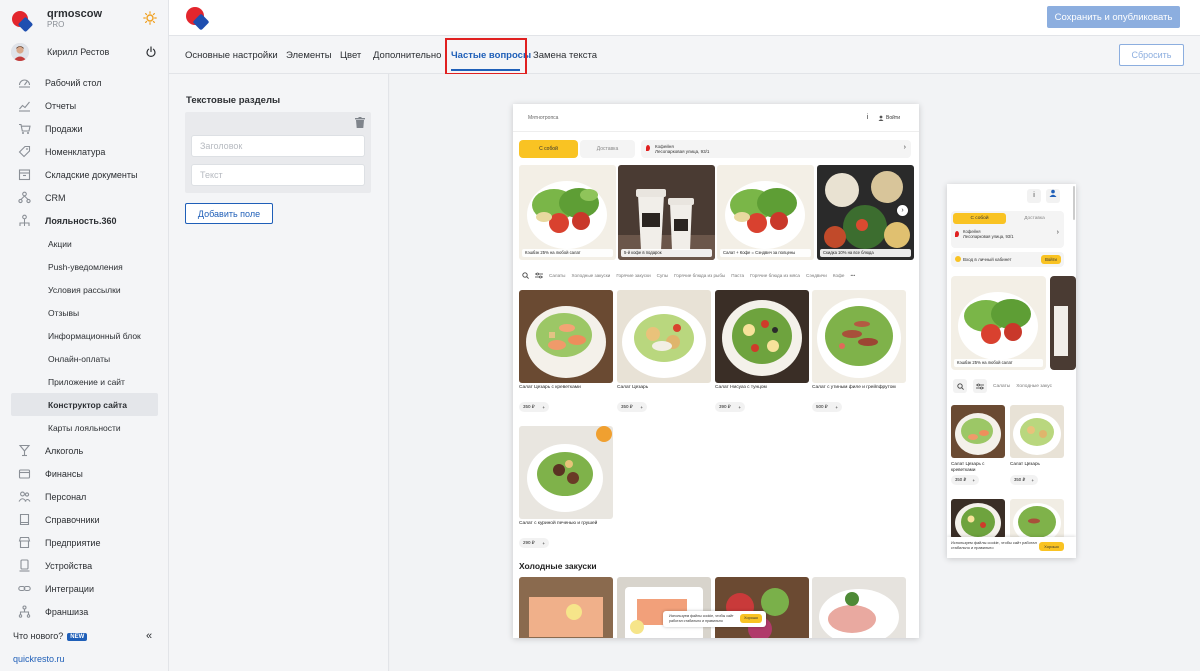 The width and height of the screenshot is (1200, 671). Describe the element at coordinates (1007, 259) in the screenshot. I see `account-login-block: Вход в личный кабинет Войти` at that location.